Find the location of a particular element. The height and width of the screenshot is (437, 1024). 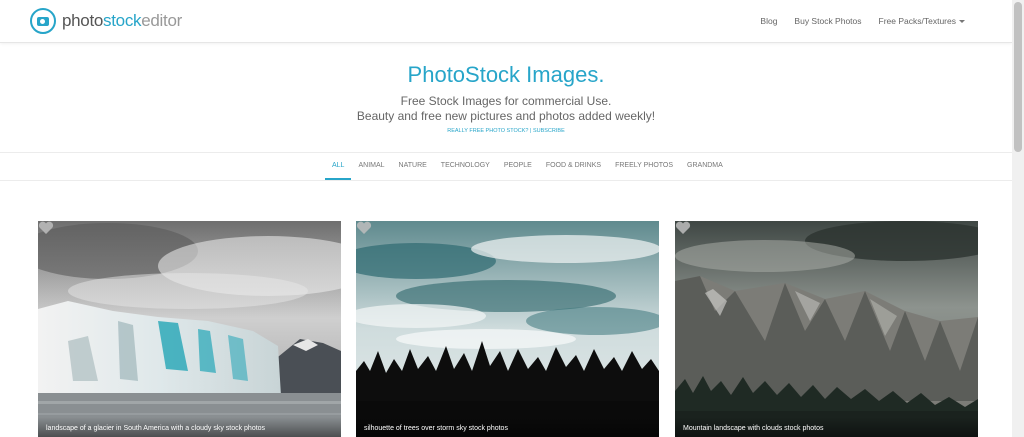

nav-link-free-packs-label: Free Packs/Textures is located at coordinates (917, 21).